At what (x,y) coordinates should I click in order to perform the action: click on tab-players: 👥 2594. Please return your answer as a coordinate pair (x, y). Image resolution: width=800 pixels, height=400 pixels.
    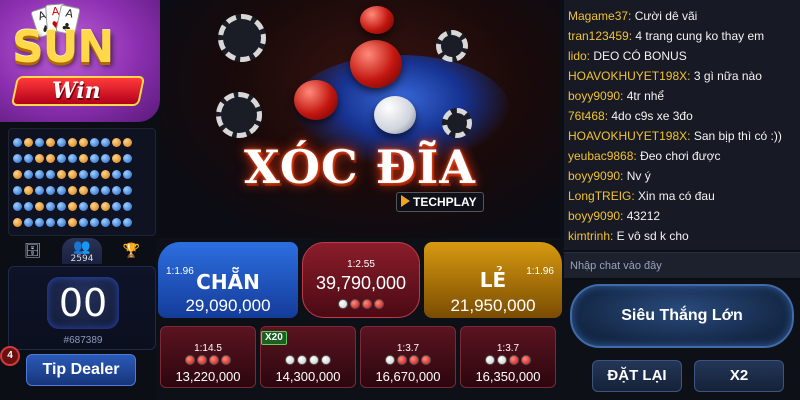
    Looking at the image, I should click on (81, 251).